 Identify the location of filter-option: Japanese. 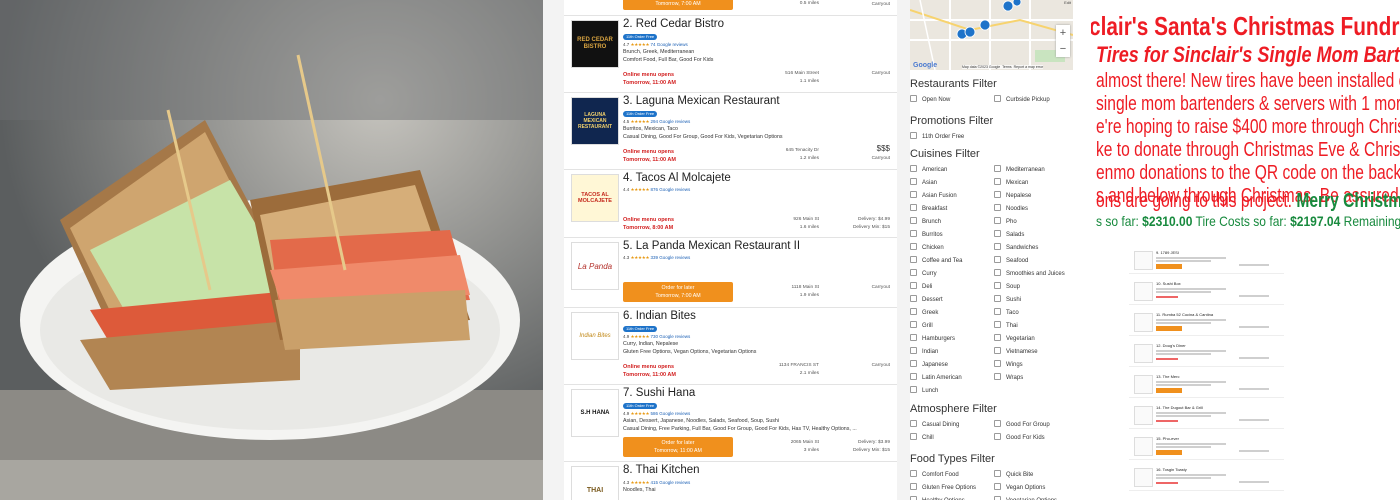
(929, 364).